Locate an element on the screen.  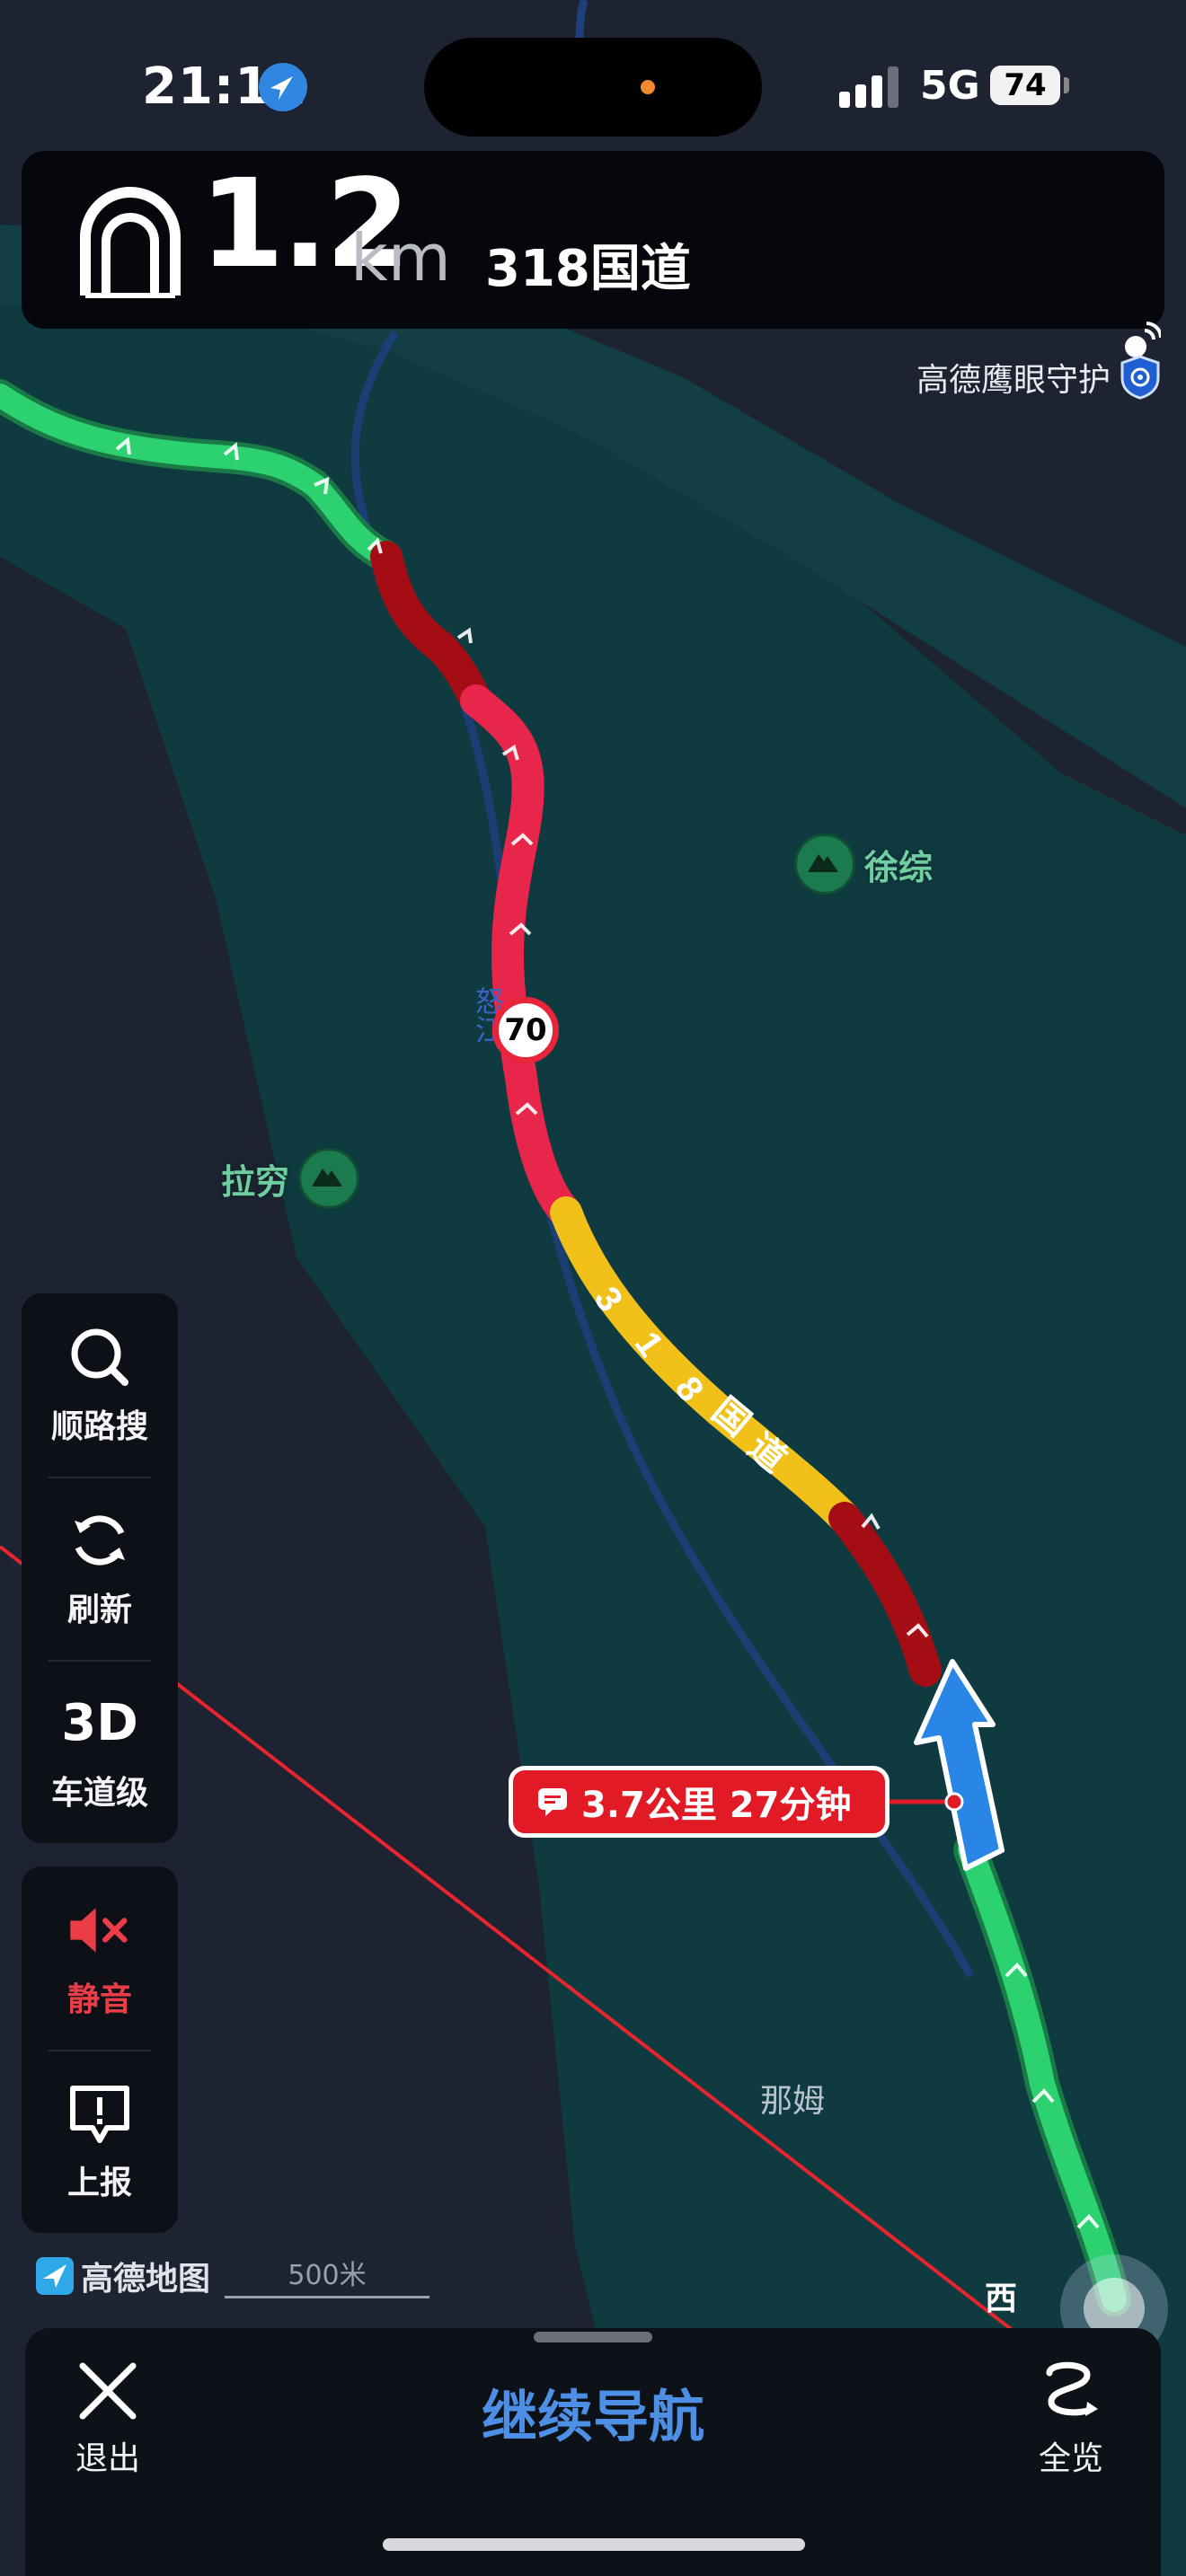
network-type: 5G is located at coordinates (950, 86).